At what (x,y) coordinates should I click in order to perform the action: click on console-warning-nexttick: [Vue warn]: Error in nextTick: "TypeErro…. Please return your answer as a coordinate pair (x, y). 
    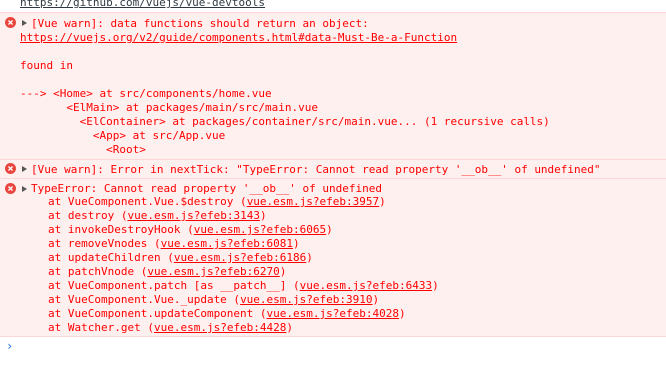
    Looking at the image, I should click on (333, 169).